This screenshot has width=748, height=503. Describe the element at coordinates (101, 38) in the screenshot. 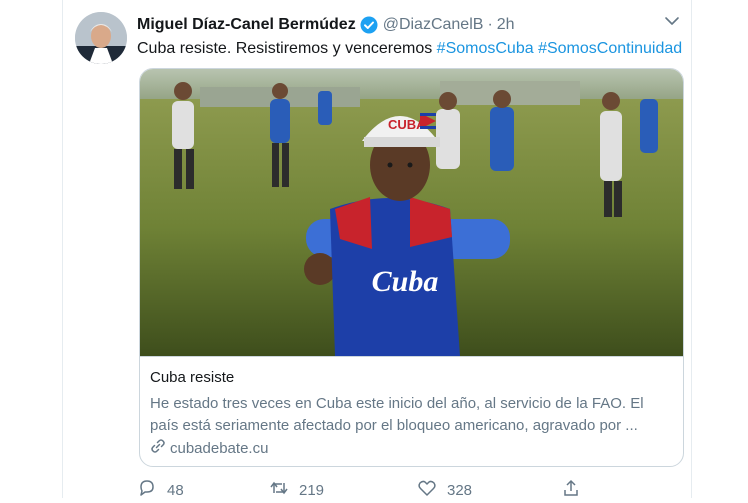

I see `avatar` at that location.